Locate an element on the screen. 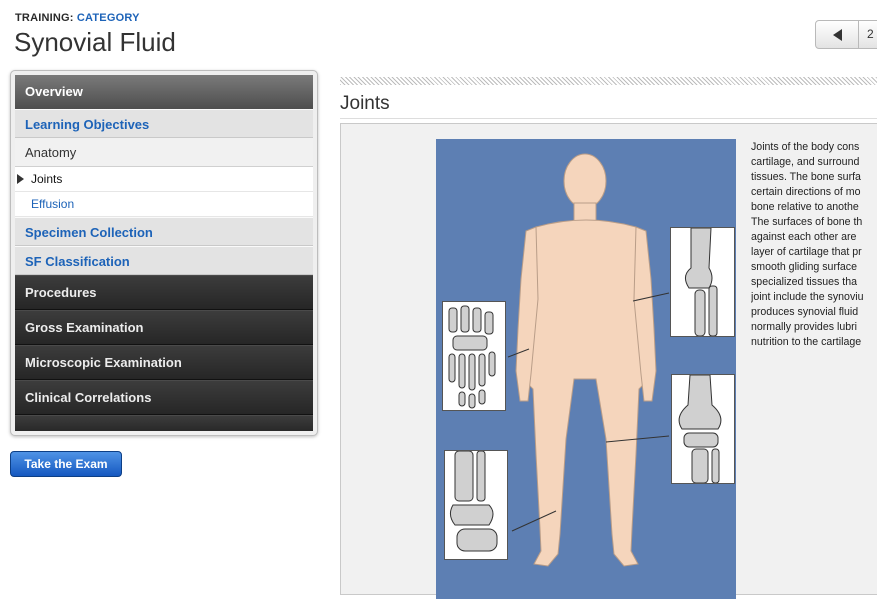  nav-footer is located at coordinates (164, 423).